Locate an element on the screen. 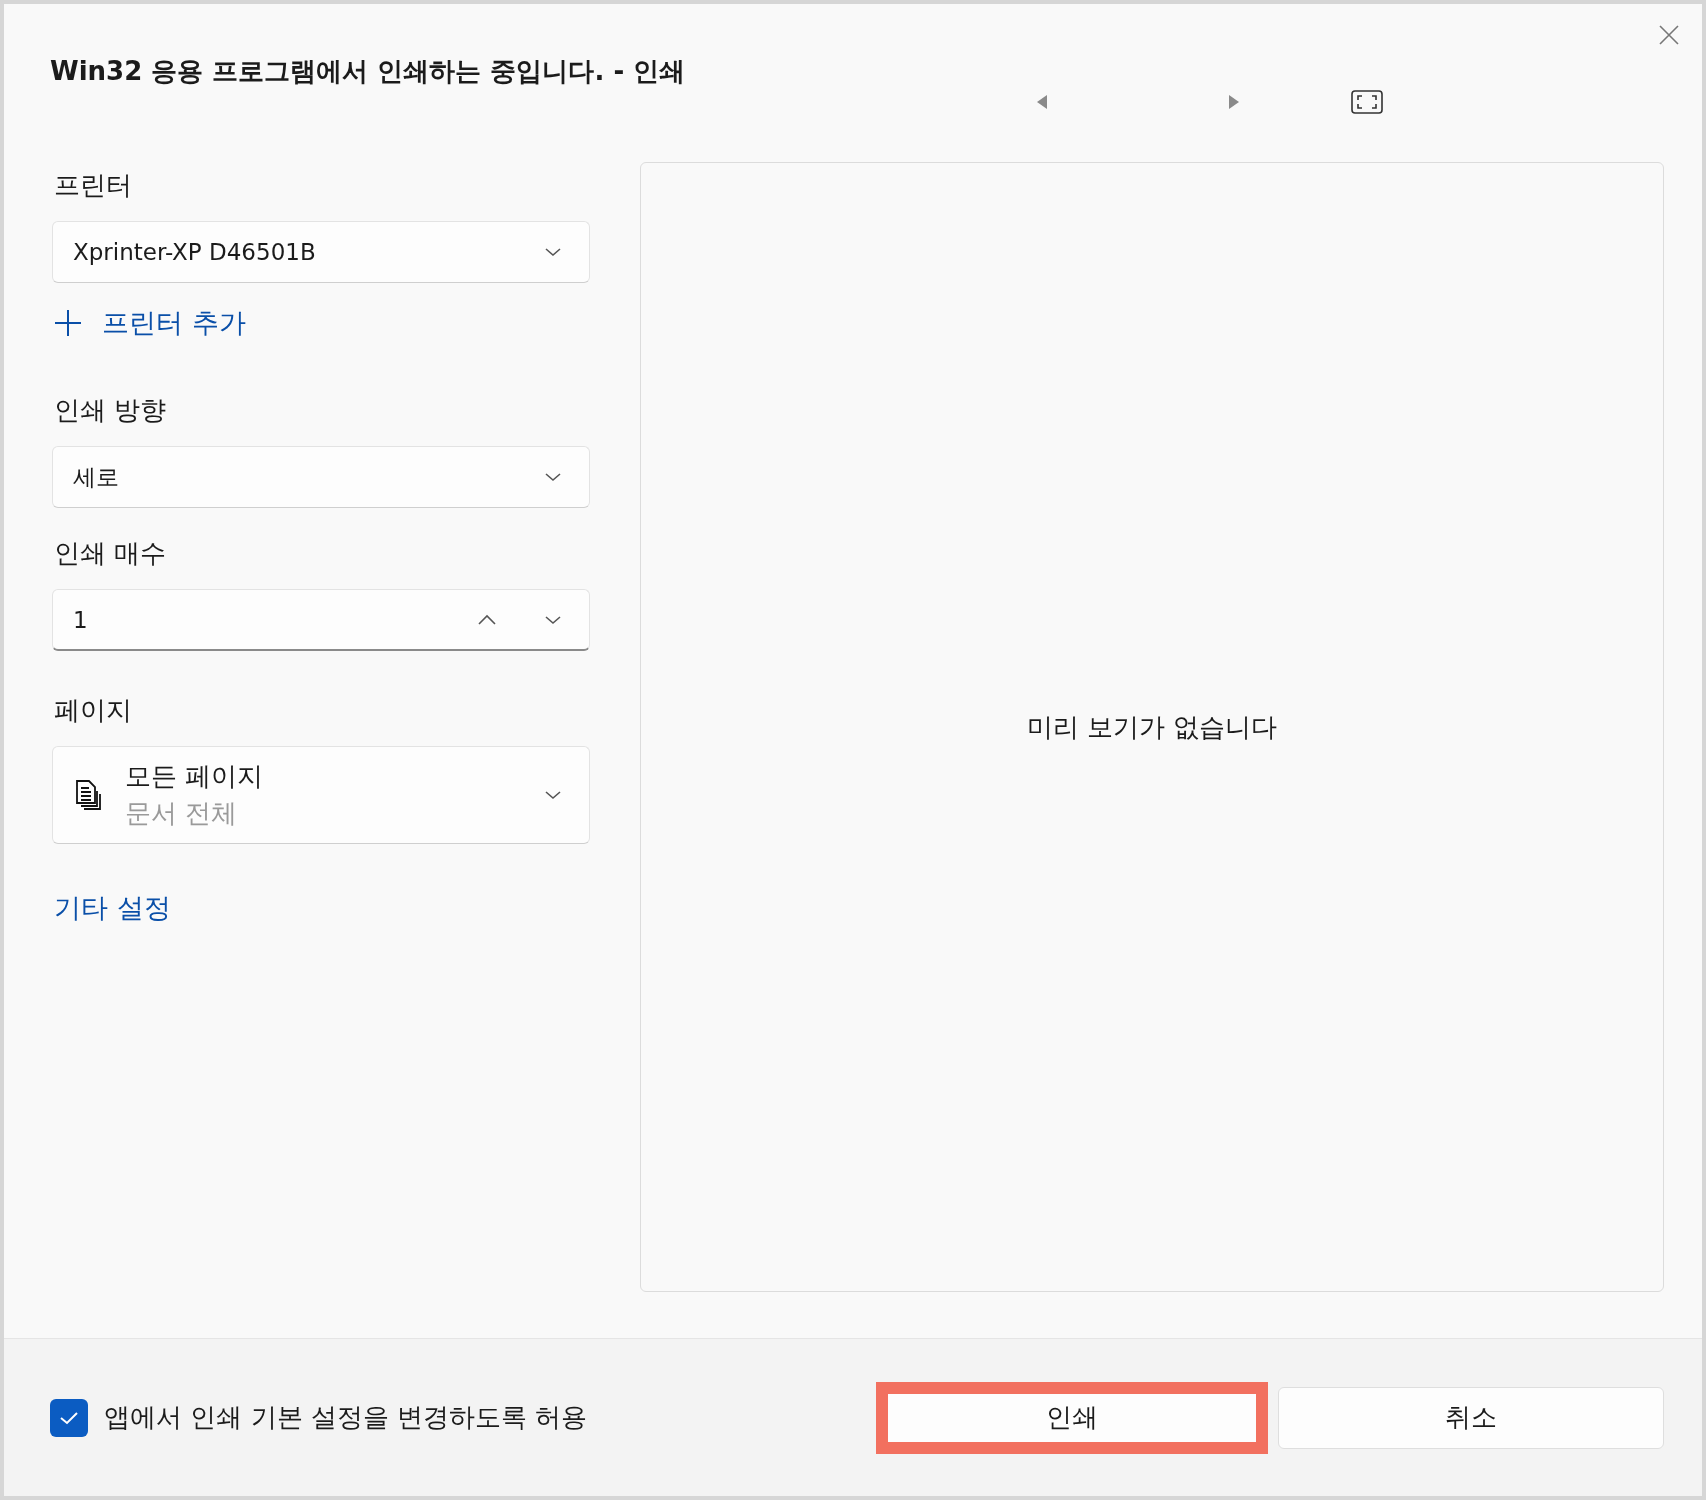  checkmark-icon is located at coordinates (69, 1417).